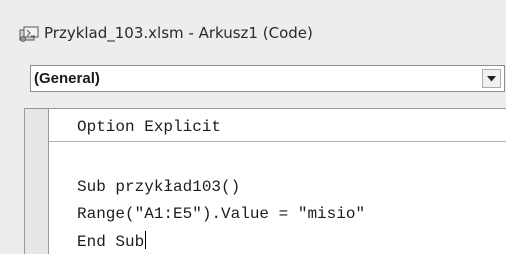  Describe the element at coordinates (146, 240) in the screenshot. I see `text-cursor` at that location.